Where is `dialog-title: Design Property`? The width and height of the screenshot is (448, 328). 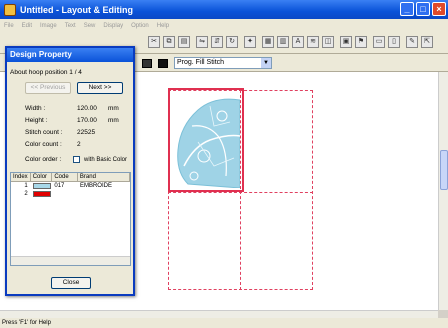 dialog-title: Design Property is located at coordinates (70, 55).